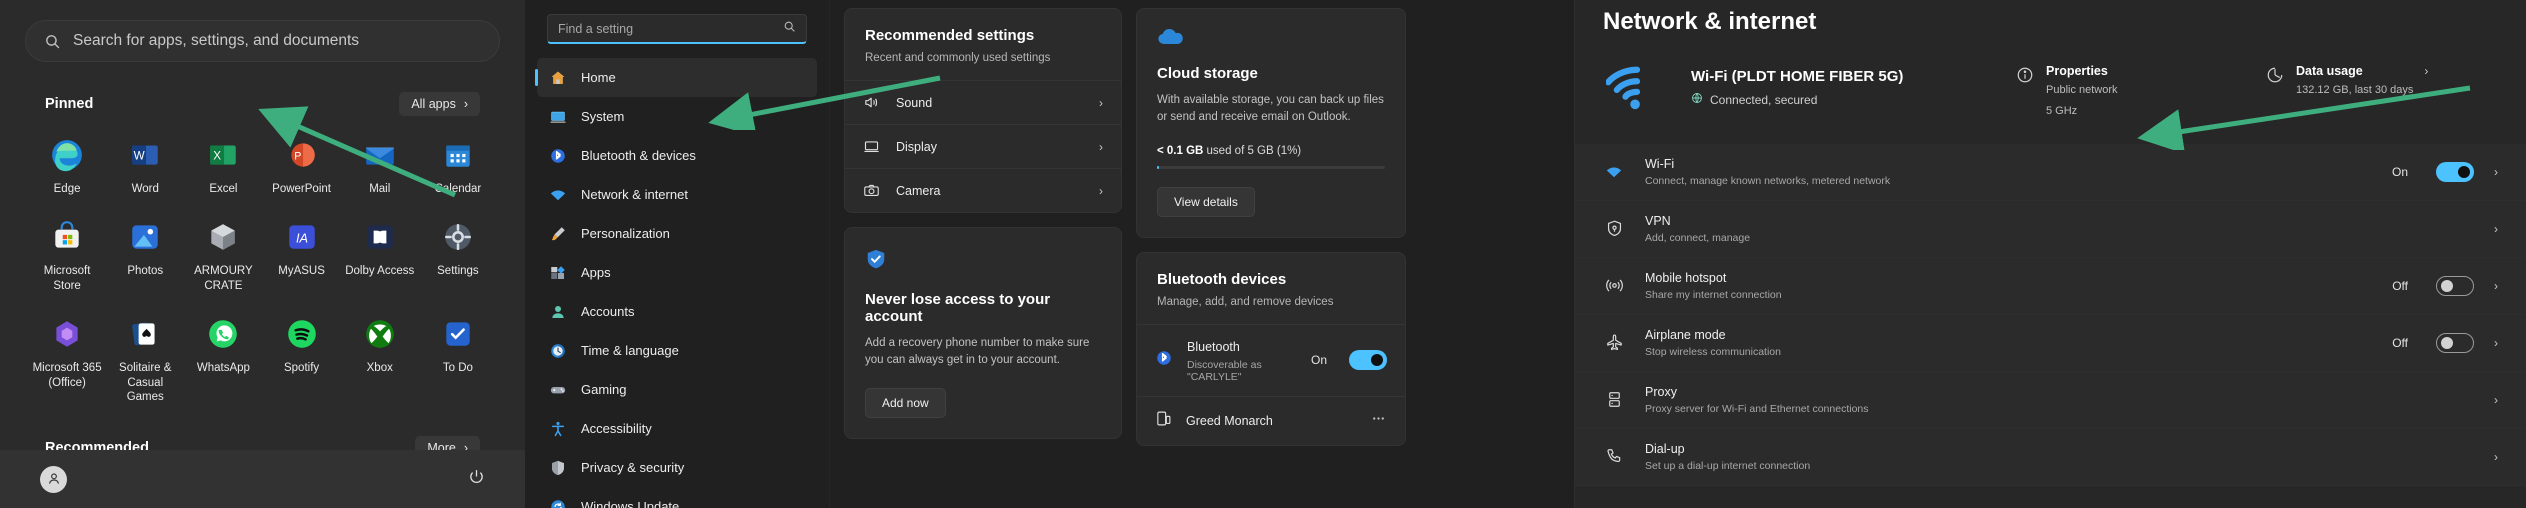  Describe the element at coordinates (67, 255) in the screenshot. I see `pinned-app-tile: Microsoft Store` at that location.